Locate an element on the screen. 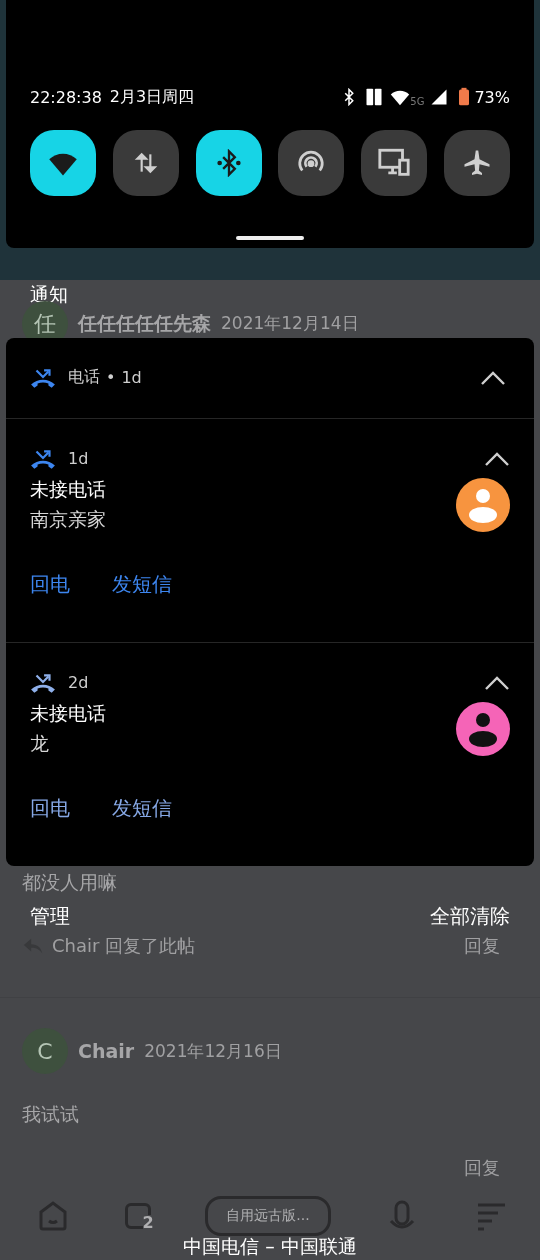  app-name: 电话 is located at coordinates (84, 378).